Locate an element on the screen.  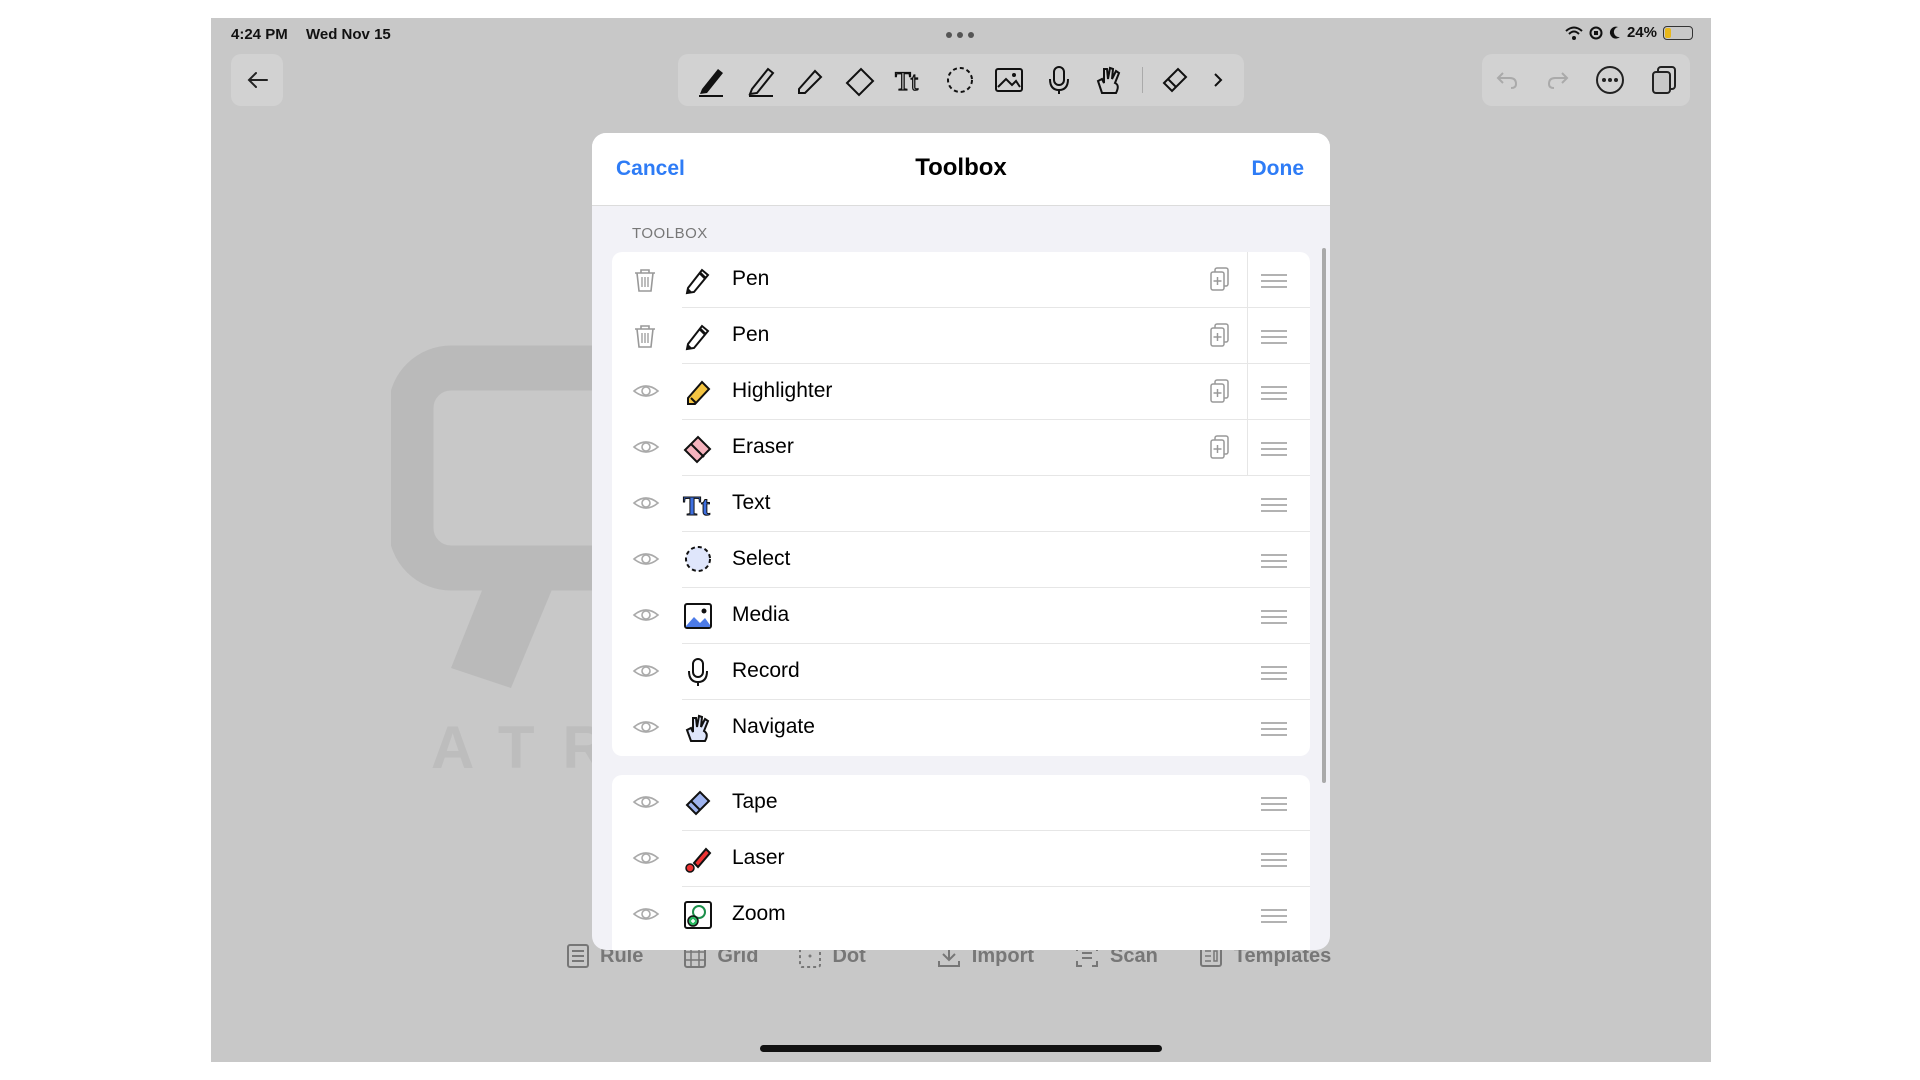
tool-row-media: Media is located at coordinates (961, 616).